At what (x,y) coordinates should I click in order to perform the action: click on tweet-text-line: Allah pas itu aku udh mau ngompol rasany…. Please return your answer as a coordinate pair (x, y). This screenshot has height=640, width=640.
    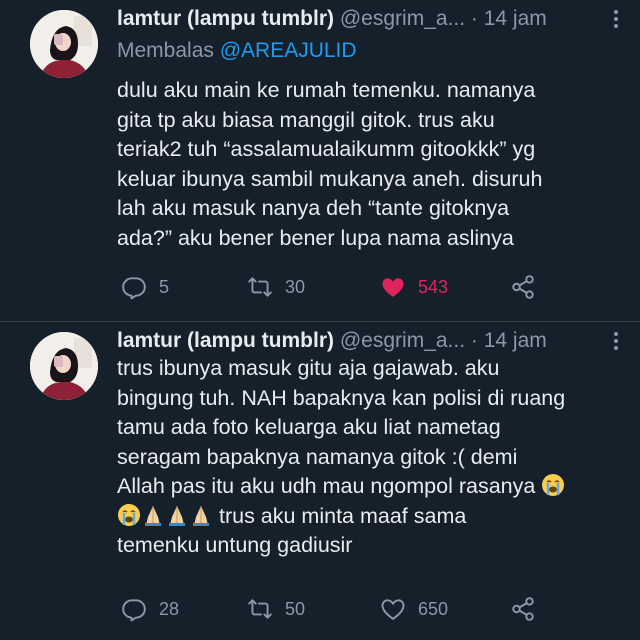
    Looking at the image, I should click on (367, 487).